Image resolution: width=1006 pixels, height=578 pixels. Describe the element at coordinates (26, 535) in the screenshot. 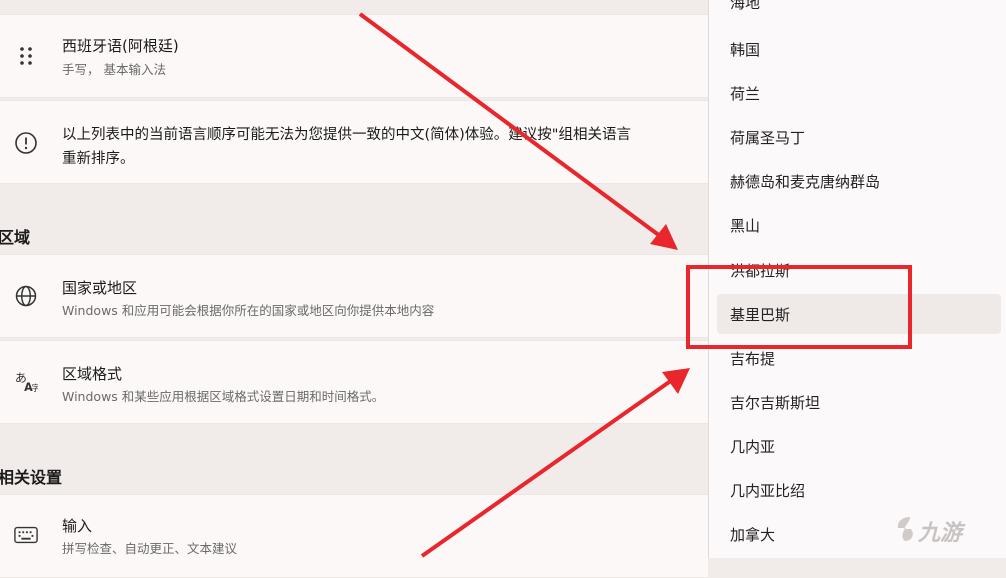

I see `keyboard-icon` at that location.